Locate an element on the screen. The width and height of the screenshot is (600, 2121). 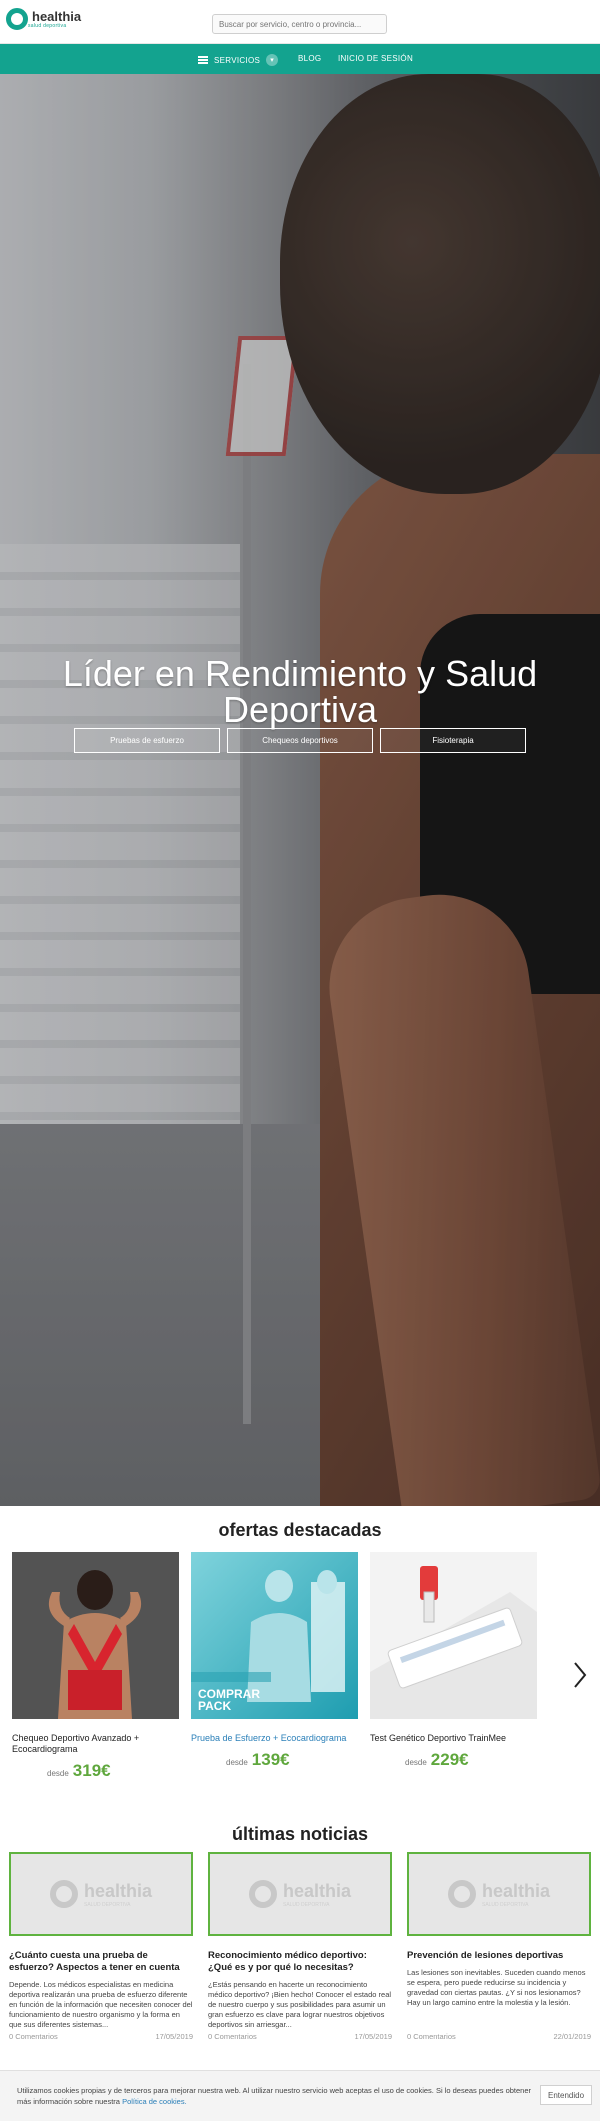
menu-icon is located at coordinates (203, 60).